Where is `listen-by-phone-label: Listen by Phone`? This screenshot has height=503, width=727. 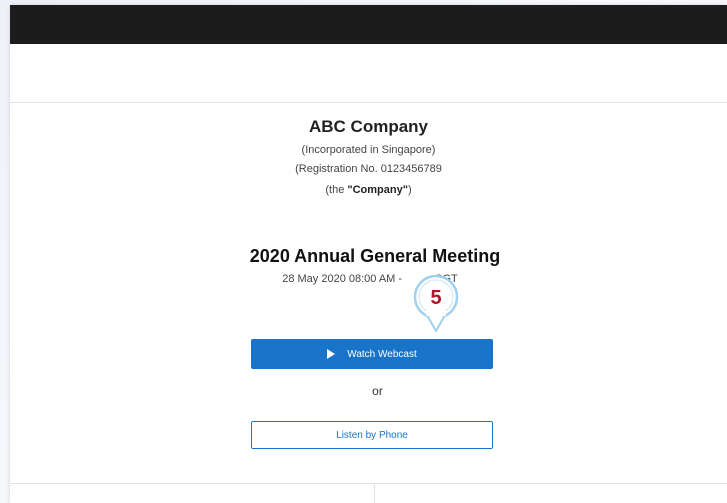
listen-by-phone-label: Listen by Phone is located at coordinates (372, 435).